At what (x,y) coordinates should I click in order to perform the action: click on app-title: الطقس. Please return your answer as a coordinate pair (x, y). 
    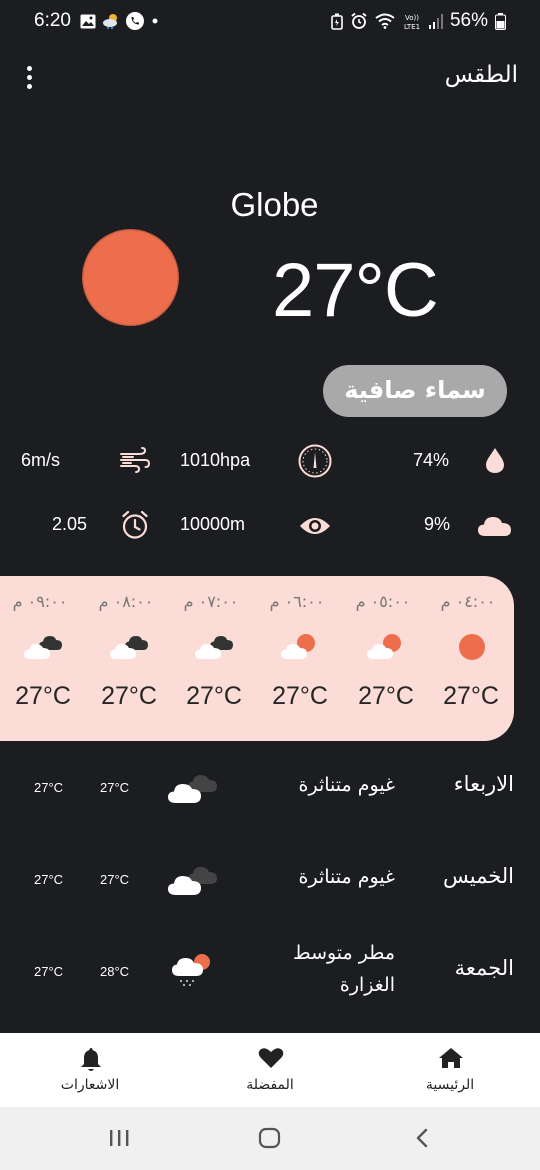
    Looking at the image, I should click on (481, 75).